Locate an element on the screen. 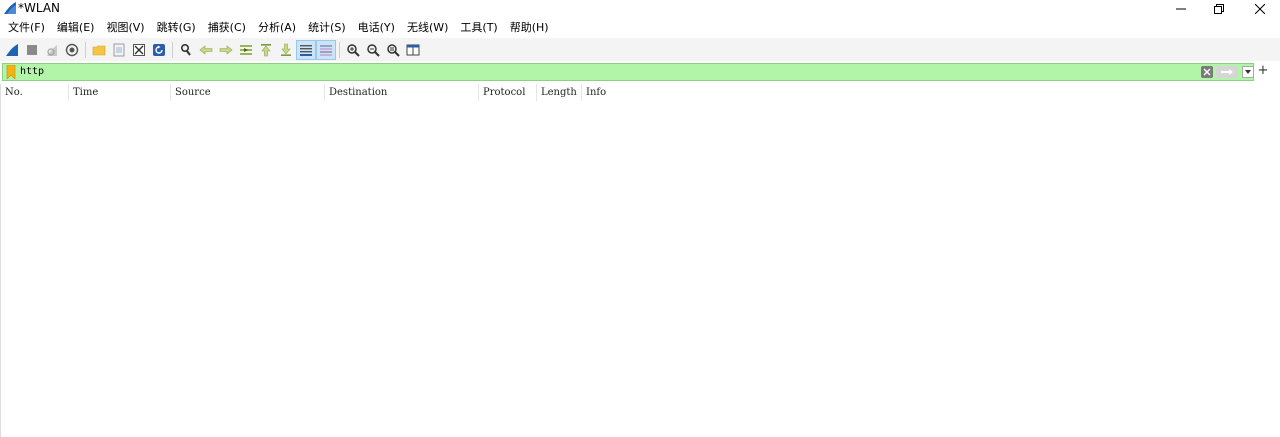  zoom-out-button is located at coordinates (373, 50).